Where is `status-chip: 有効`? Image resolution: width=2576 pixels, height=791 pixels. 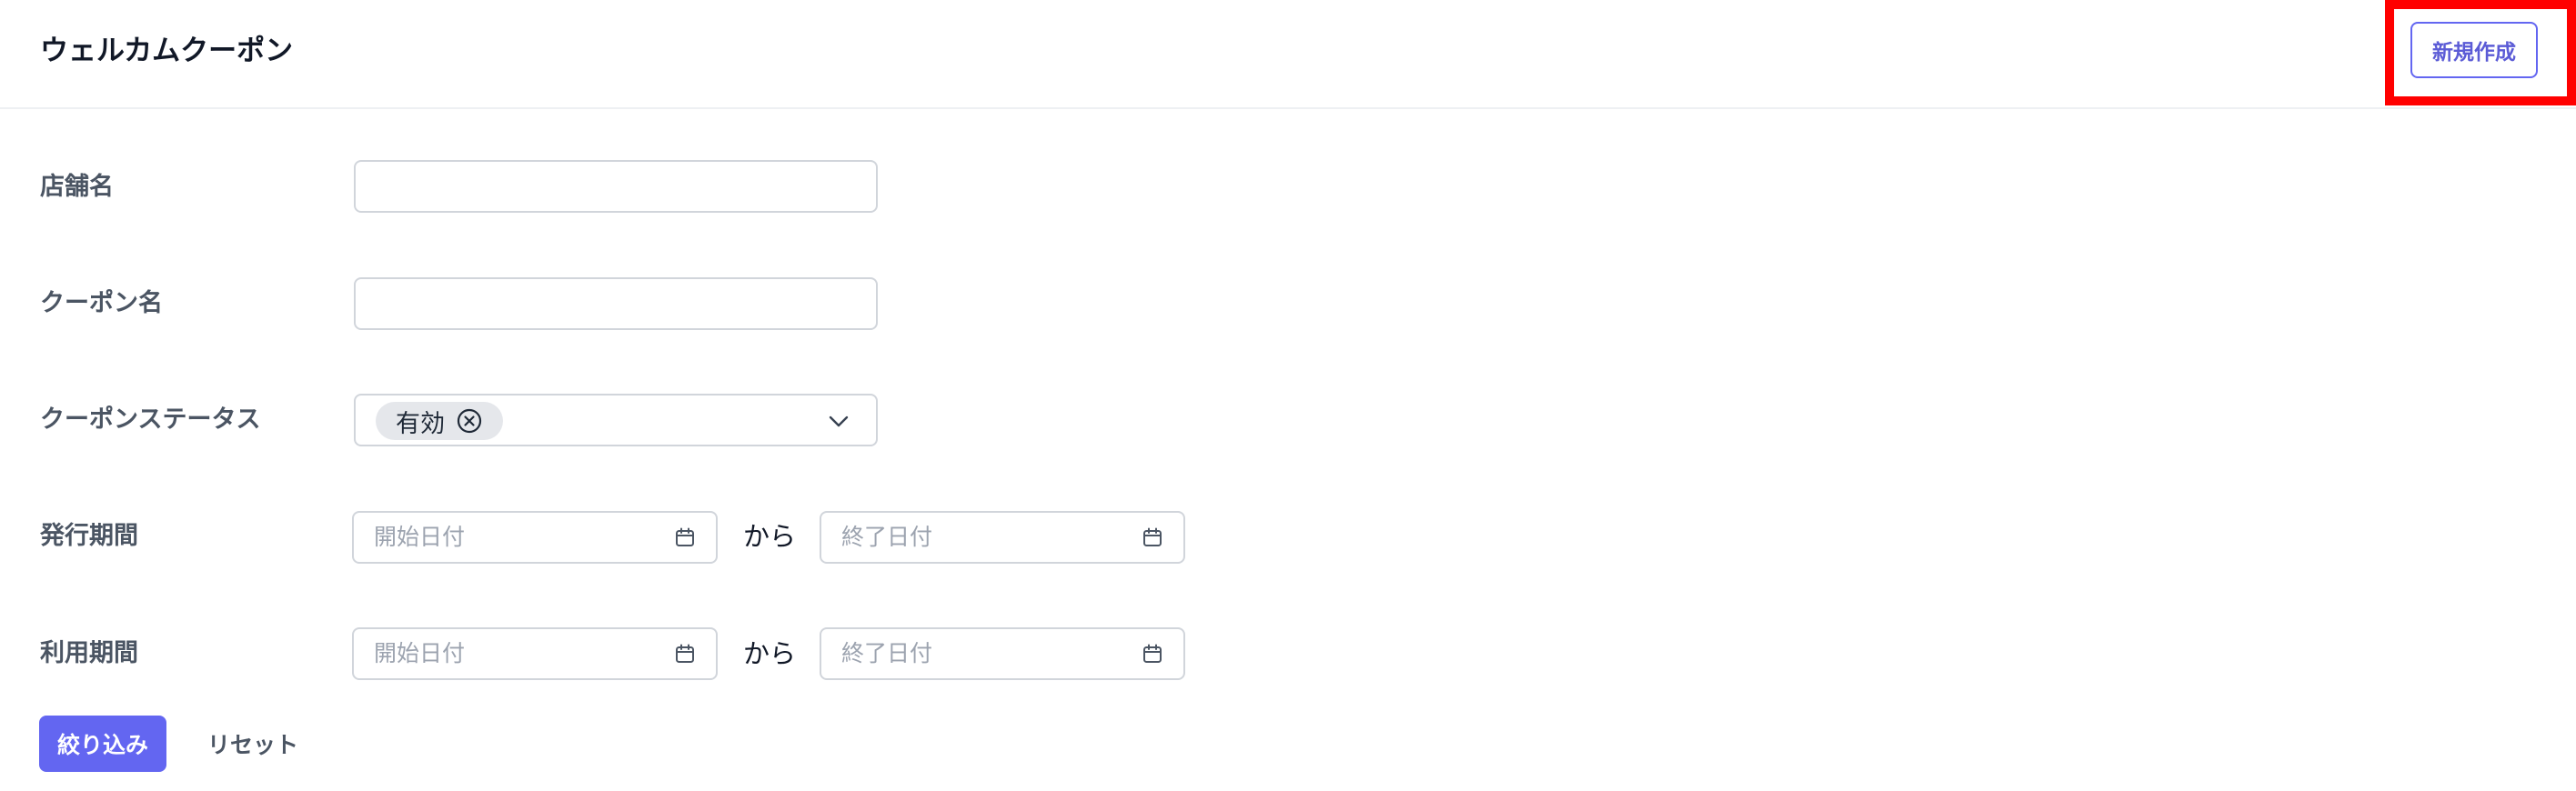
status-chip: 有効 is located at coordinates (439, 421).